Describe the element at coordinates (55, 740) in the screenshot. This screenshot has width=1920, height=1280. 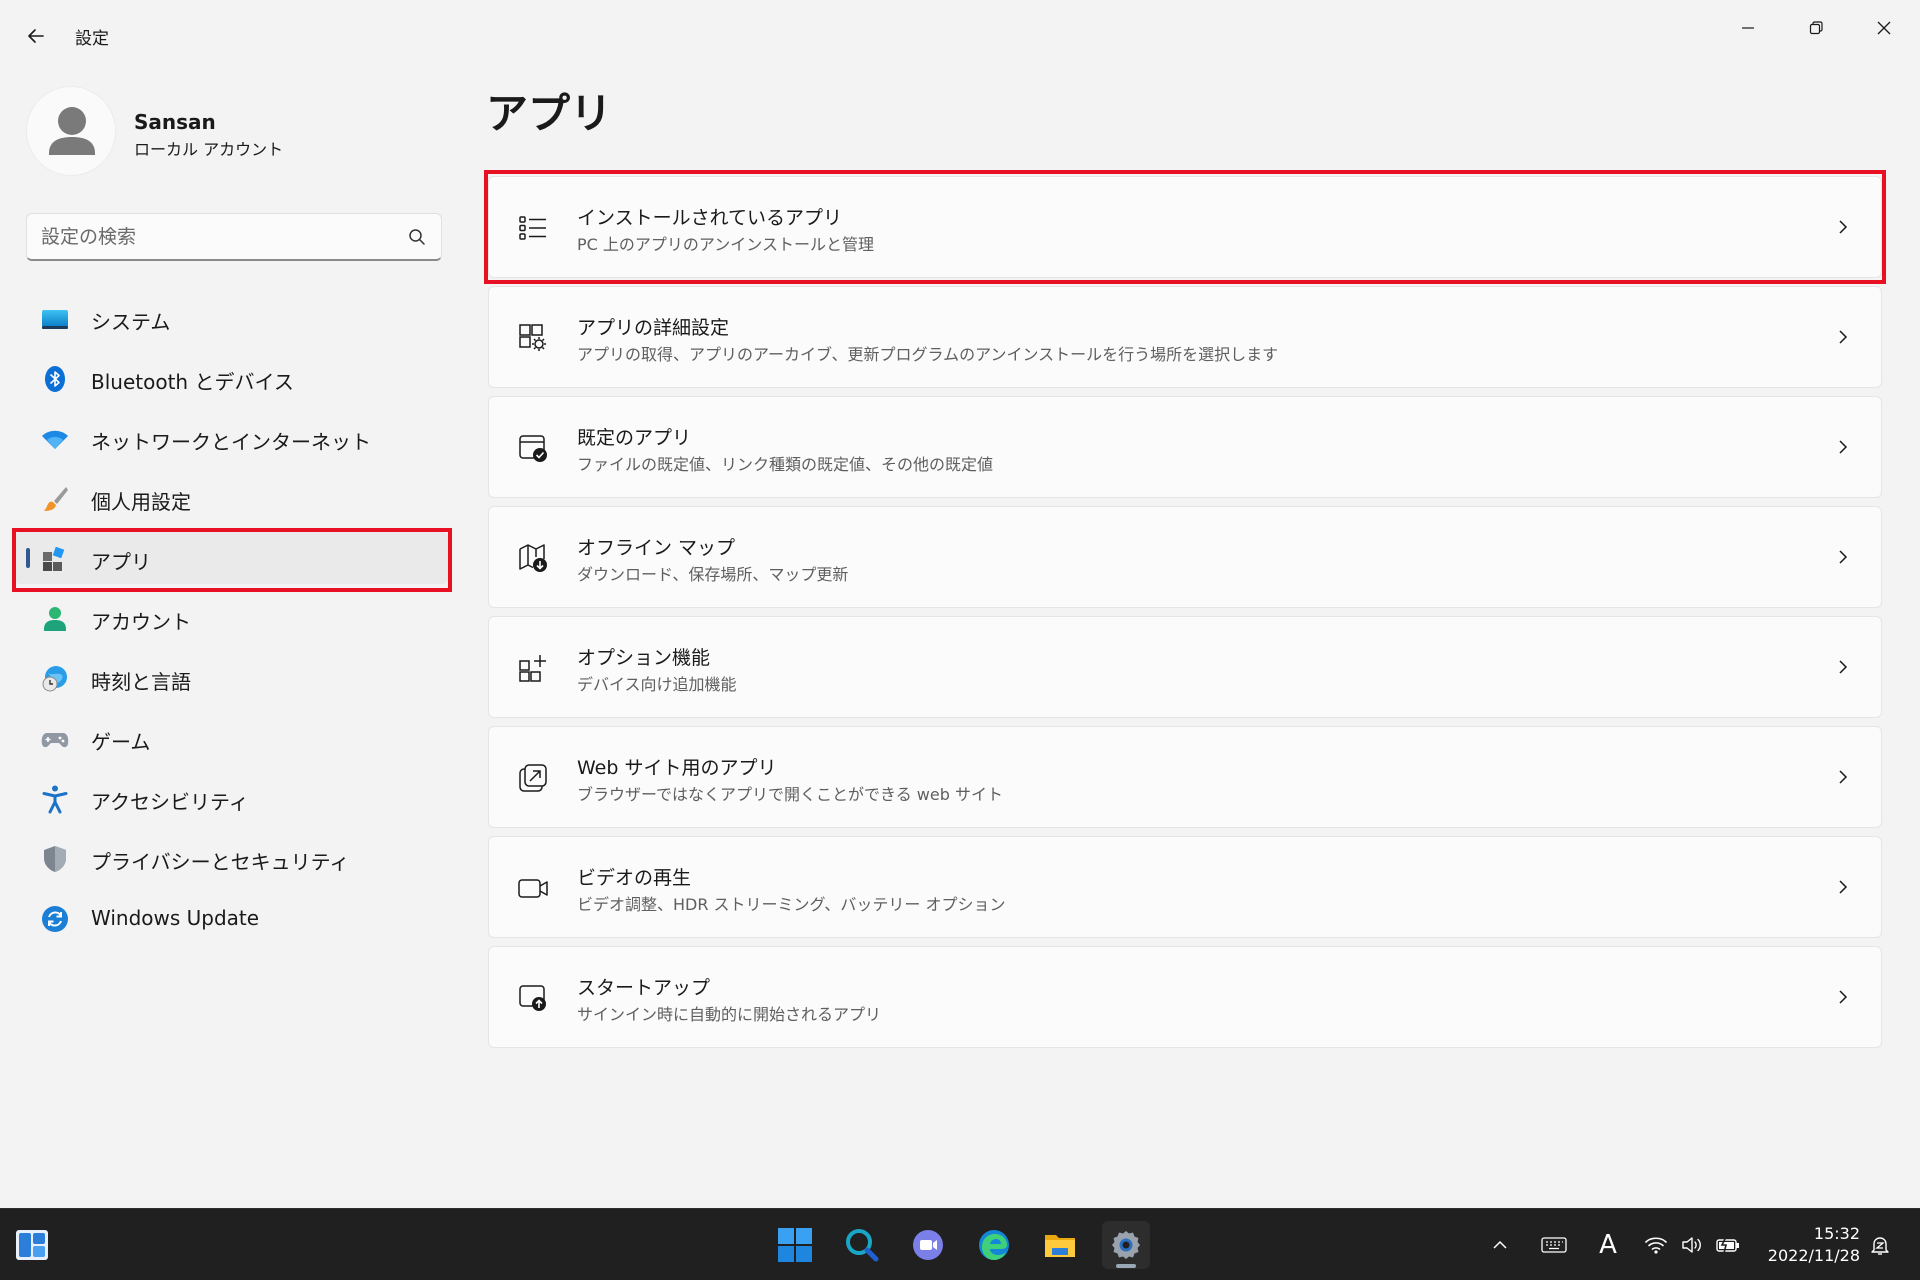
I see `gamepad-icon` at that location.